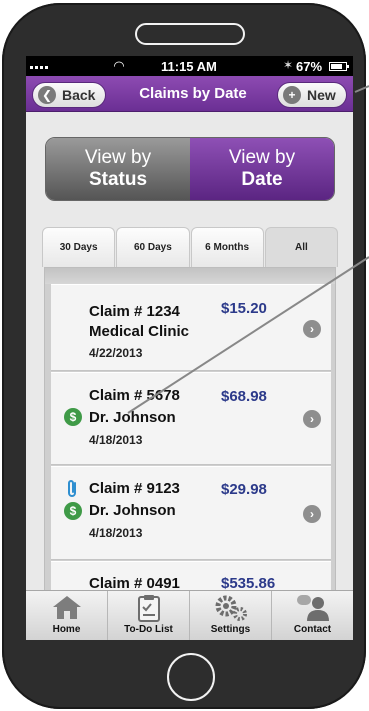 The width and height of the screenshot is (369, 711). Describe the element at coordinates (230, 629) in the screenshot. I see `tab-settings-label: Settings` at that location.